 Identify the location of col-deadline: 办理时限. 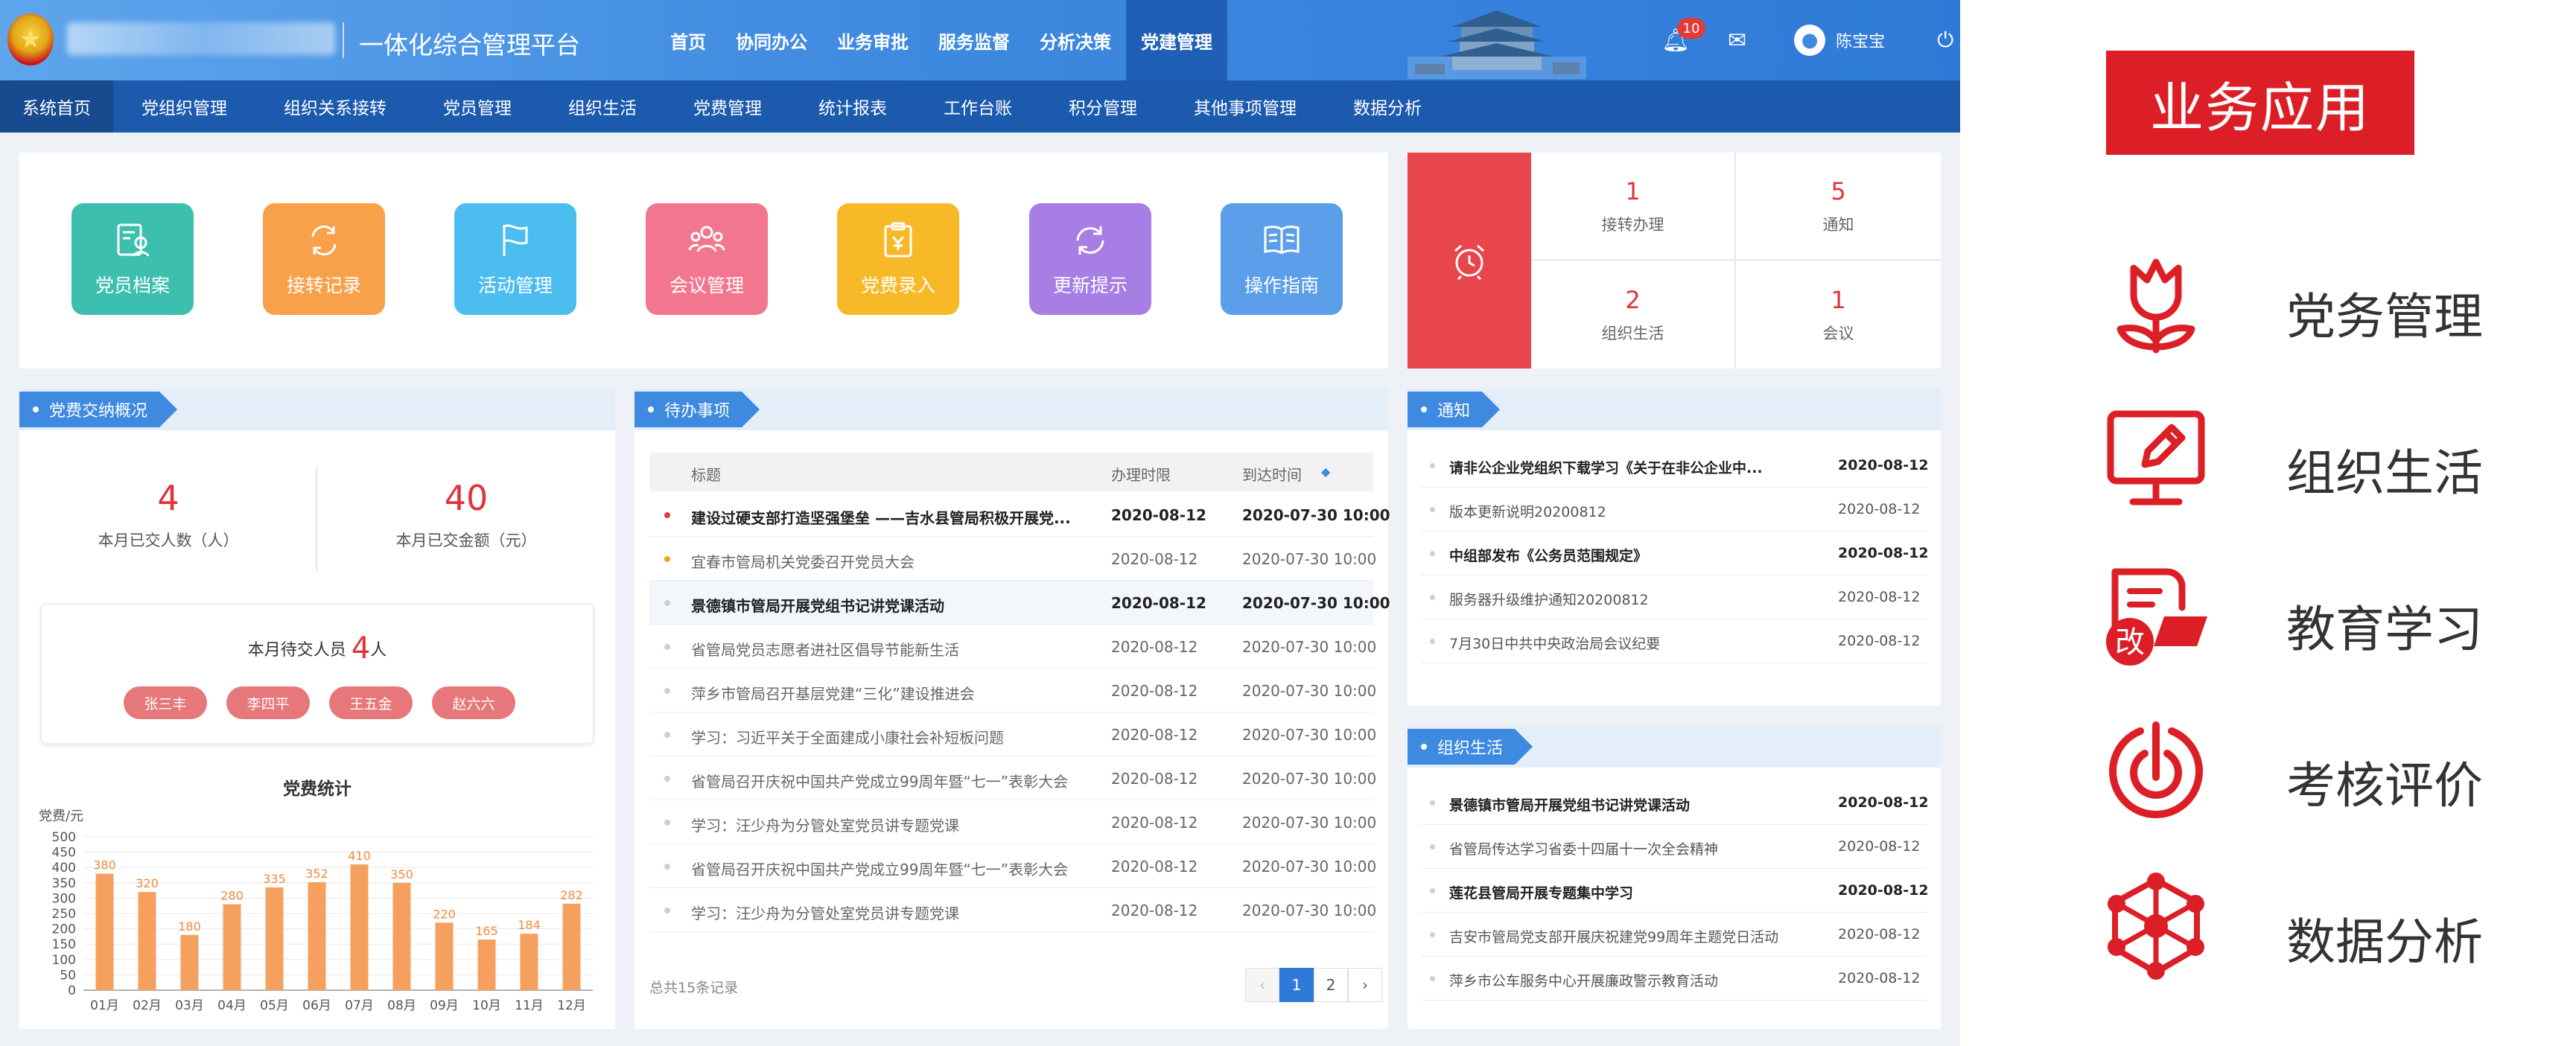
(1141, 475).